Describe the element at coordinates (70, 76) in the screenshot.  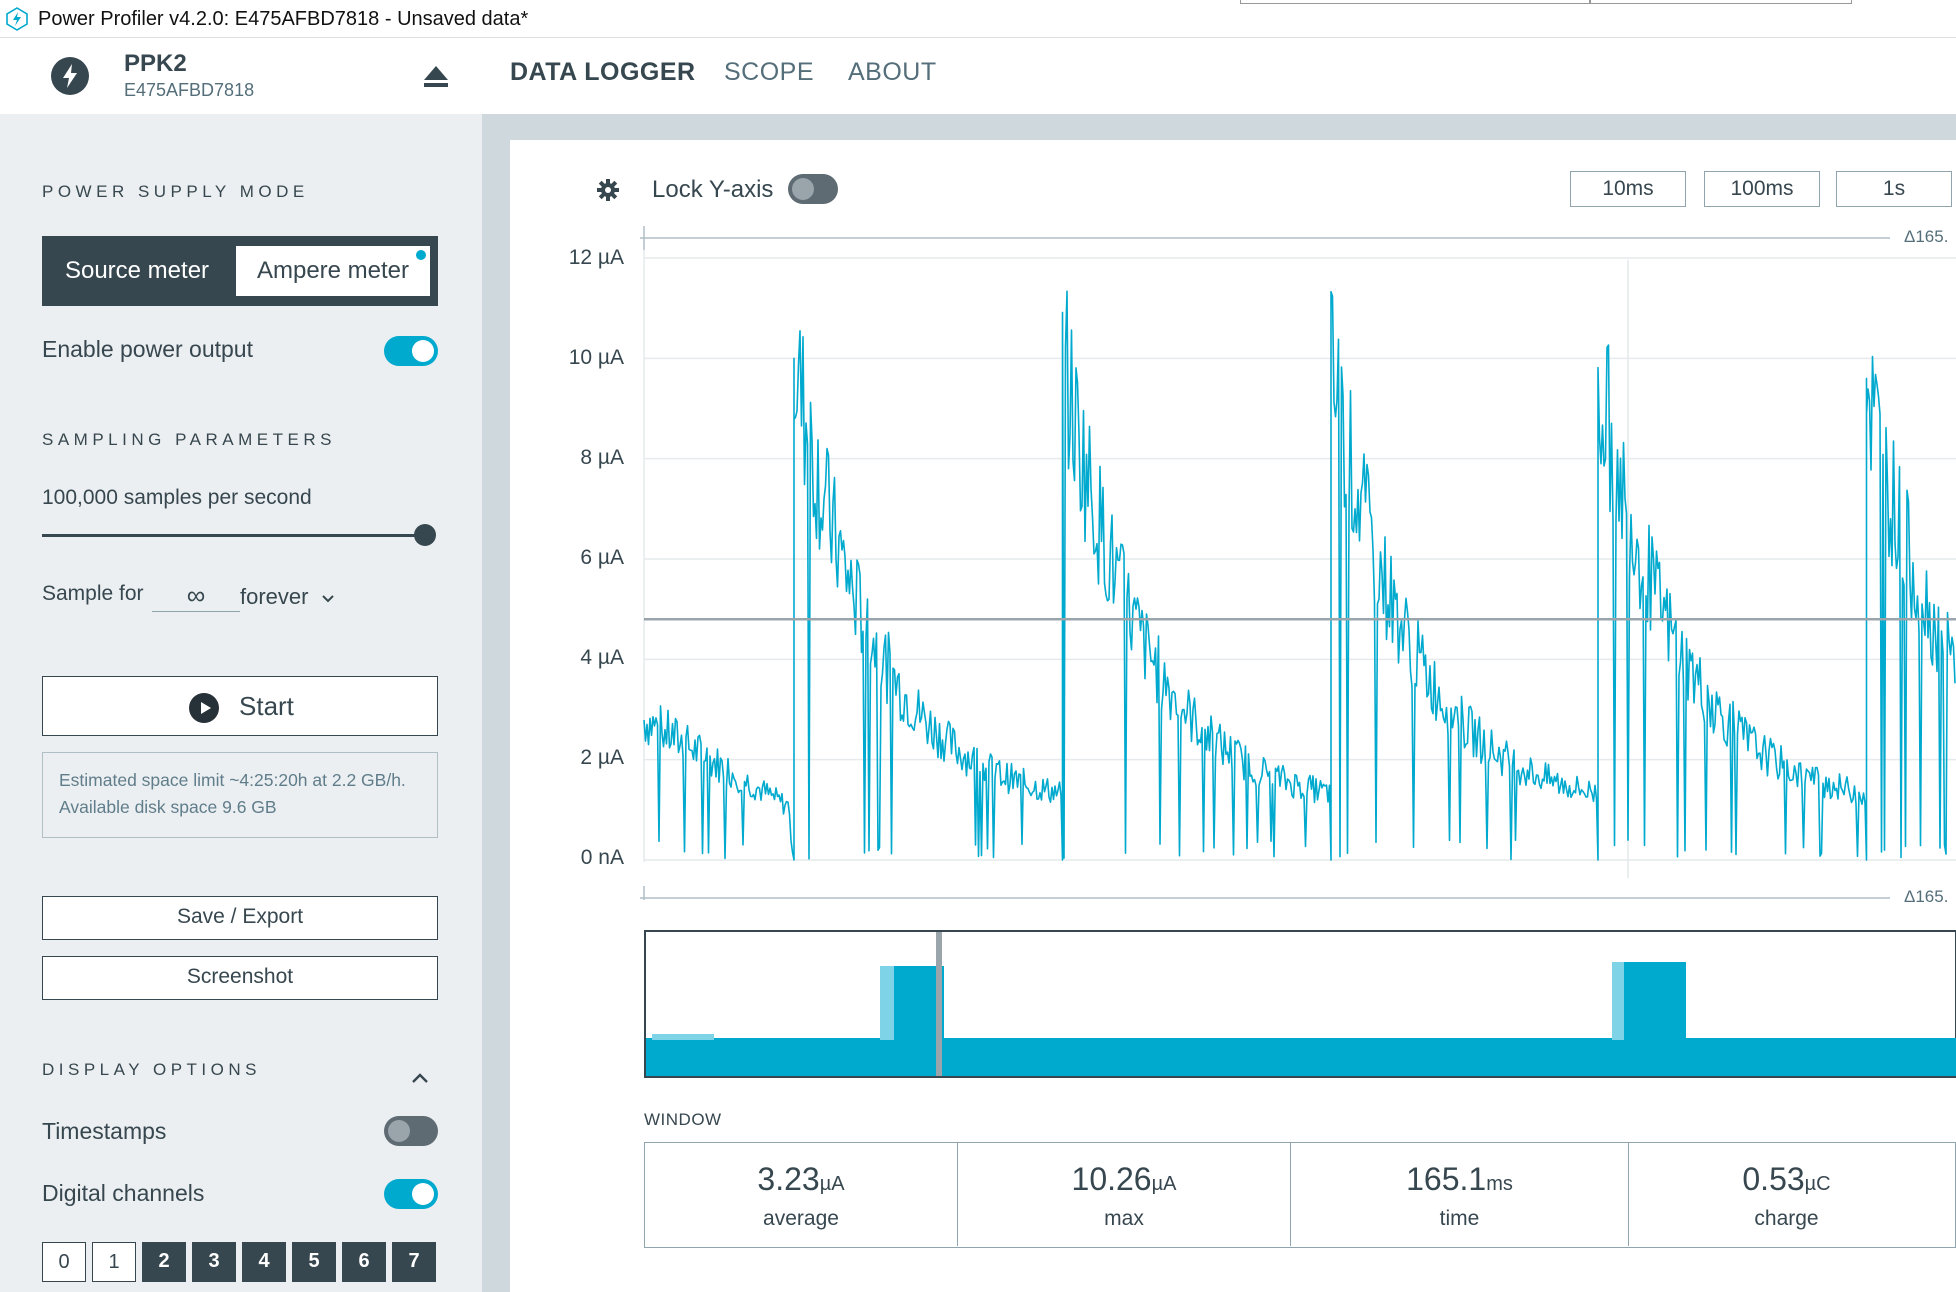
I see `device-power-icon` at that location.